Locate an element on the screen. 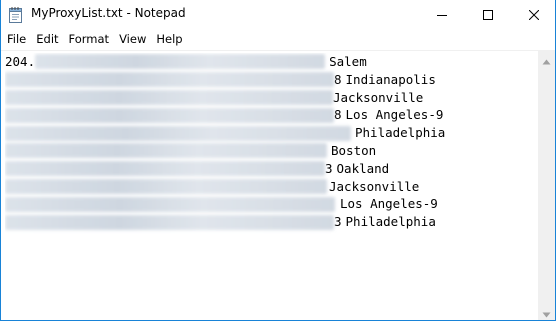  maximize-button is located at coordinates (488, 14).